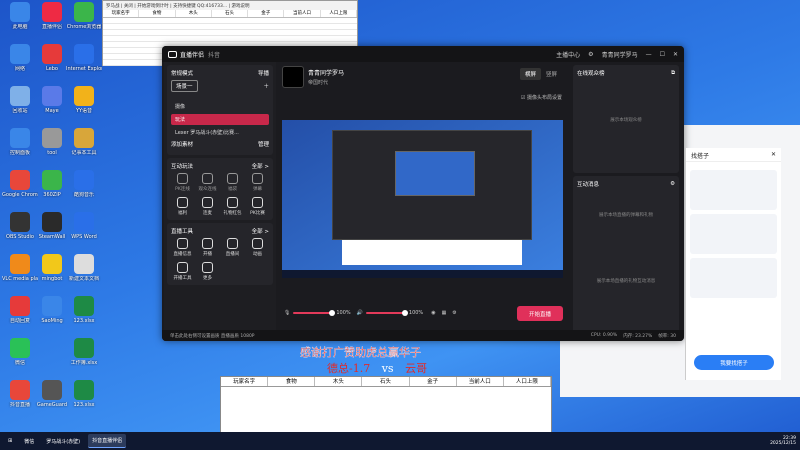 This screenshot has width=800, height=450. What do you see at coordinates (207, 182) in the screenshot?
I see `feature-item: 观众连线` at bounding box center [207, 182].